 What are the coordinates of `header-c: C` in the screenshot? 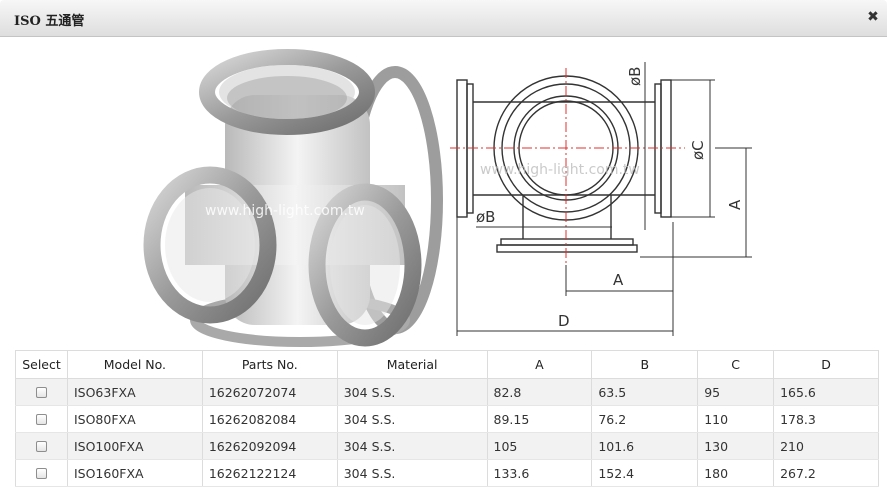 It's located at (736, 364).